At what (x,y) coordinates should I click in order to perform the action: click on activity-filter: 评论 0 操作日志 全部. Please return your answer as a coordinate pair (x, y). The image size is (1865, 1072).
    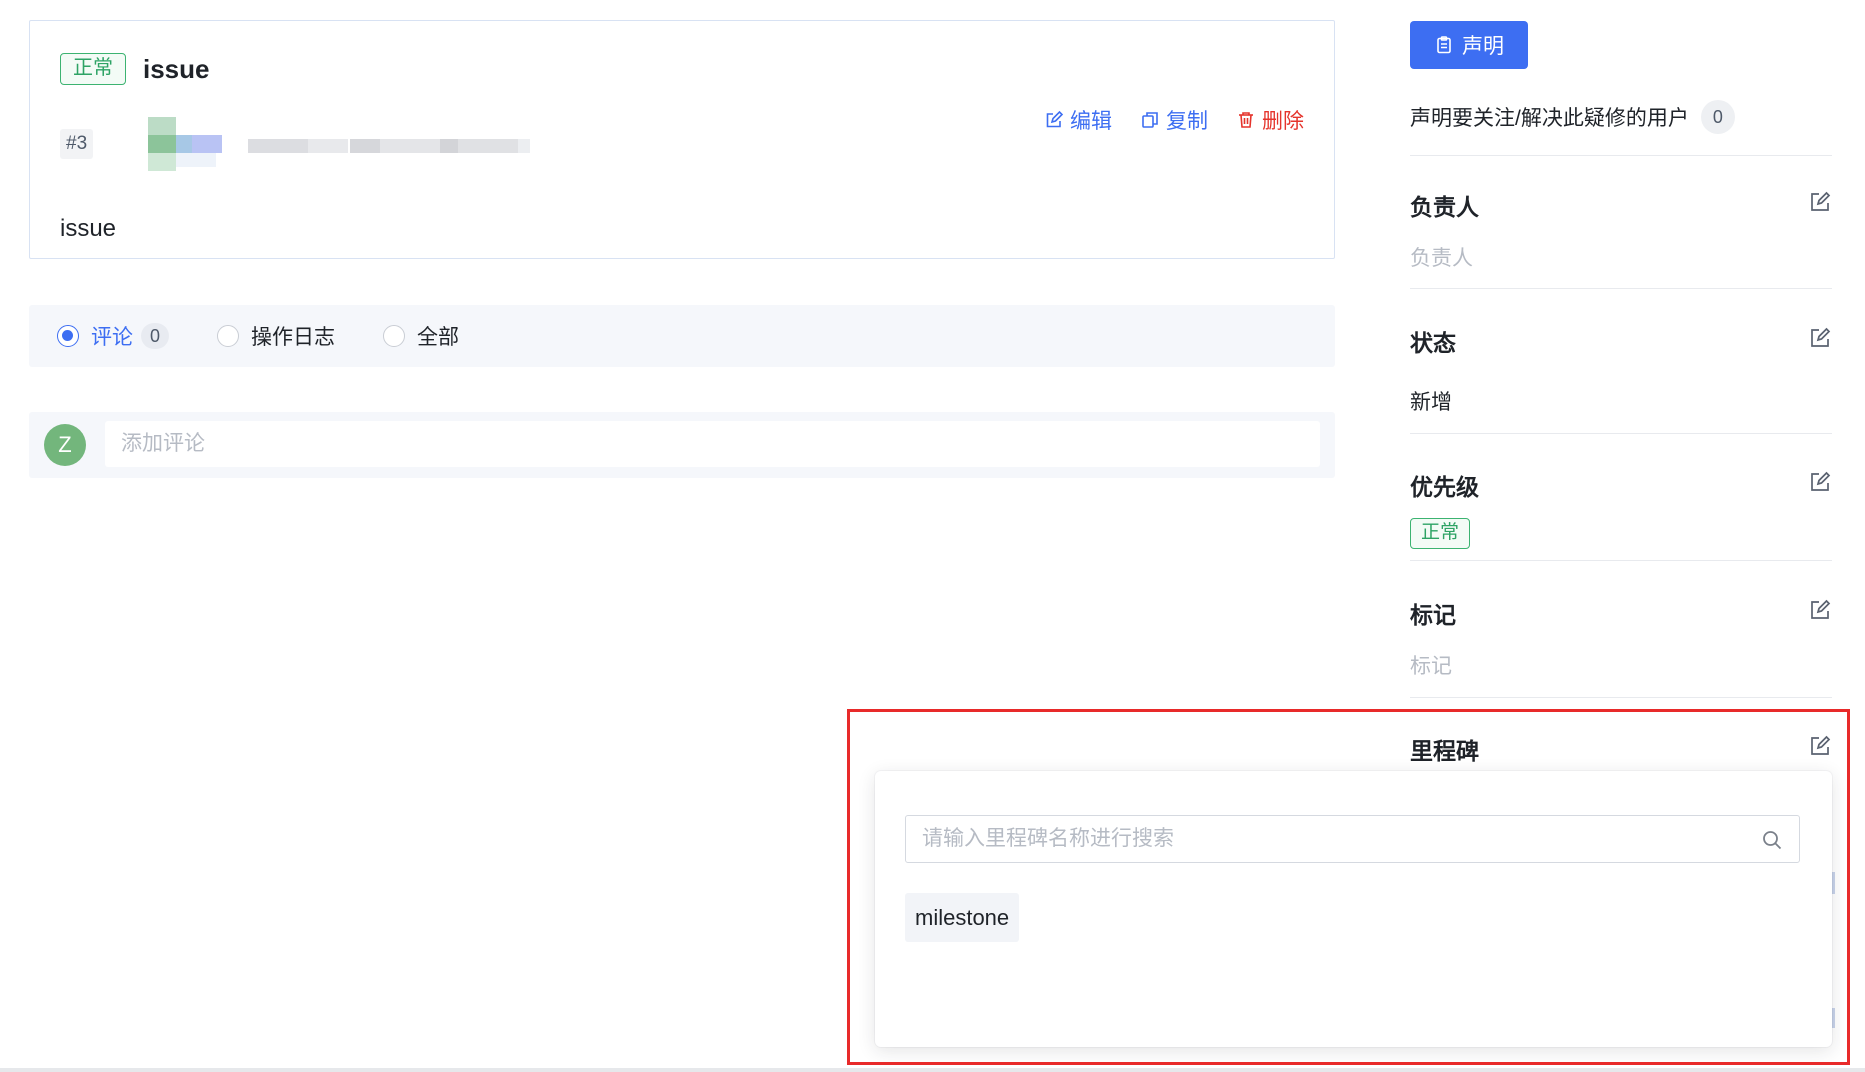
    Looking at the image, I should click on (682, 336).